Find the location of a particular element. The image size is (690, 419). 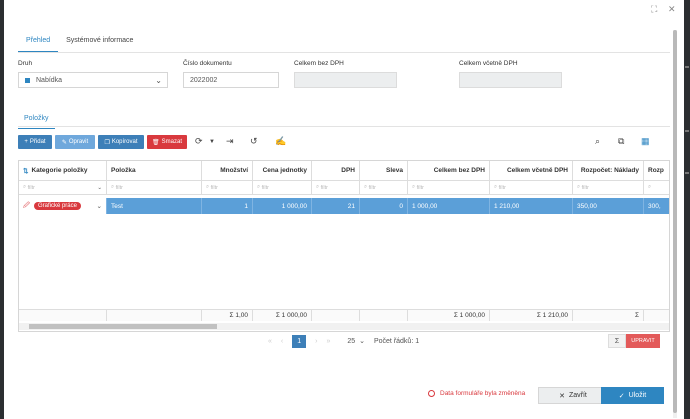

category-badge: Grafické práce is located at coordinates (57, 206).